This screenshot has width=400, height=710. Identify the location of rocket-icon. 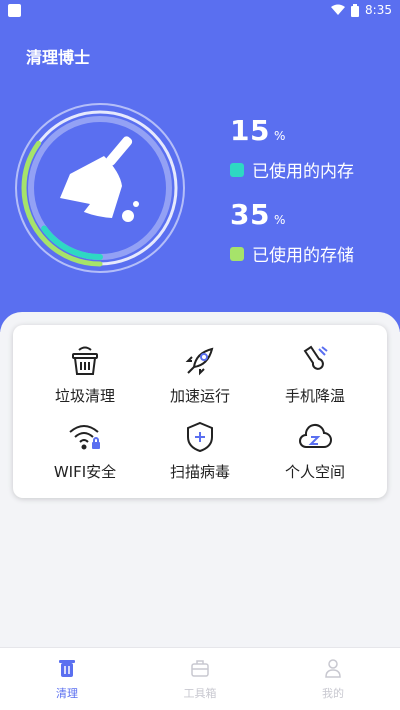
(199, 361).